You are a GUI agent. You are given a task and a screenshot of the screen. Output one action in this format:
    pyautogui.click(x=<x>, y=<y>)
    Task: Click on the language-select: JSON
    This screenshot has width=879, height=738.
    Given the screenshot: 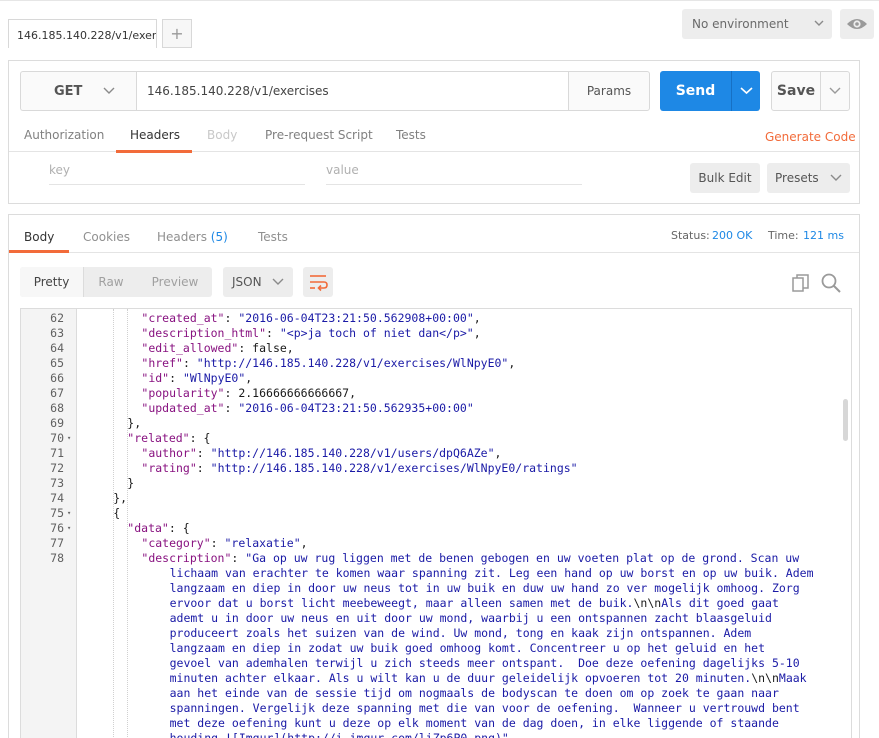 What is the action you would take?
    pyautogui.click(x=258, y=282)
    